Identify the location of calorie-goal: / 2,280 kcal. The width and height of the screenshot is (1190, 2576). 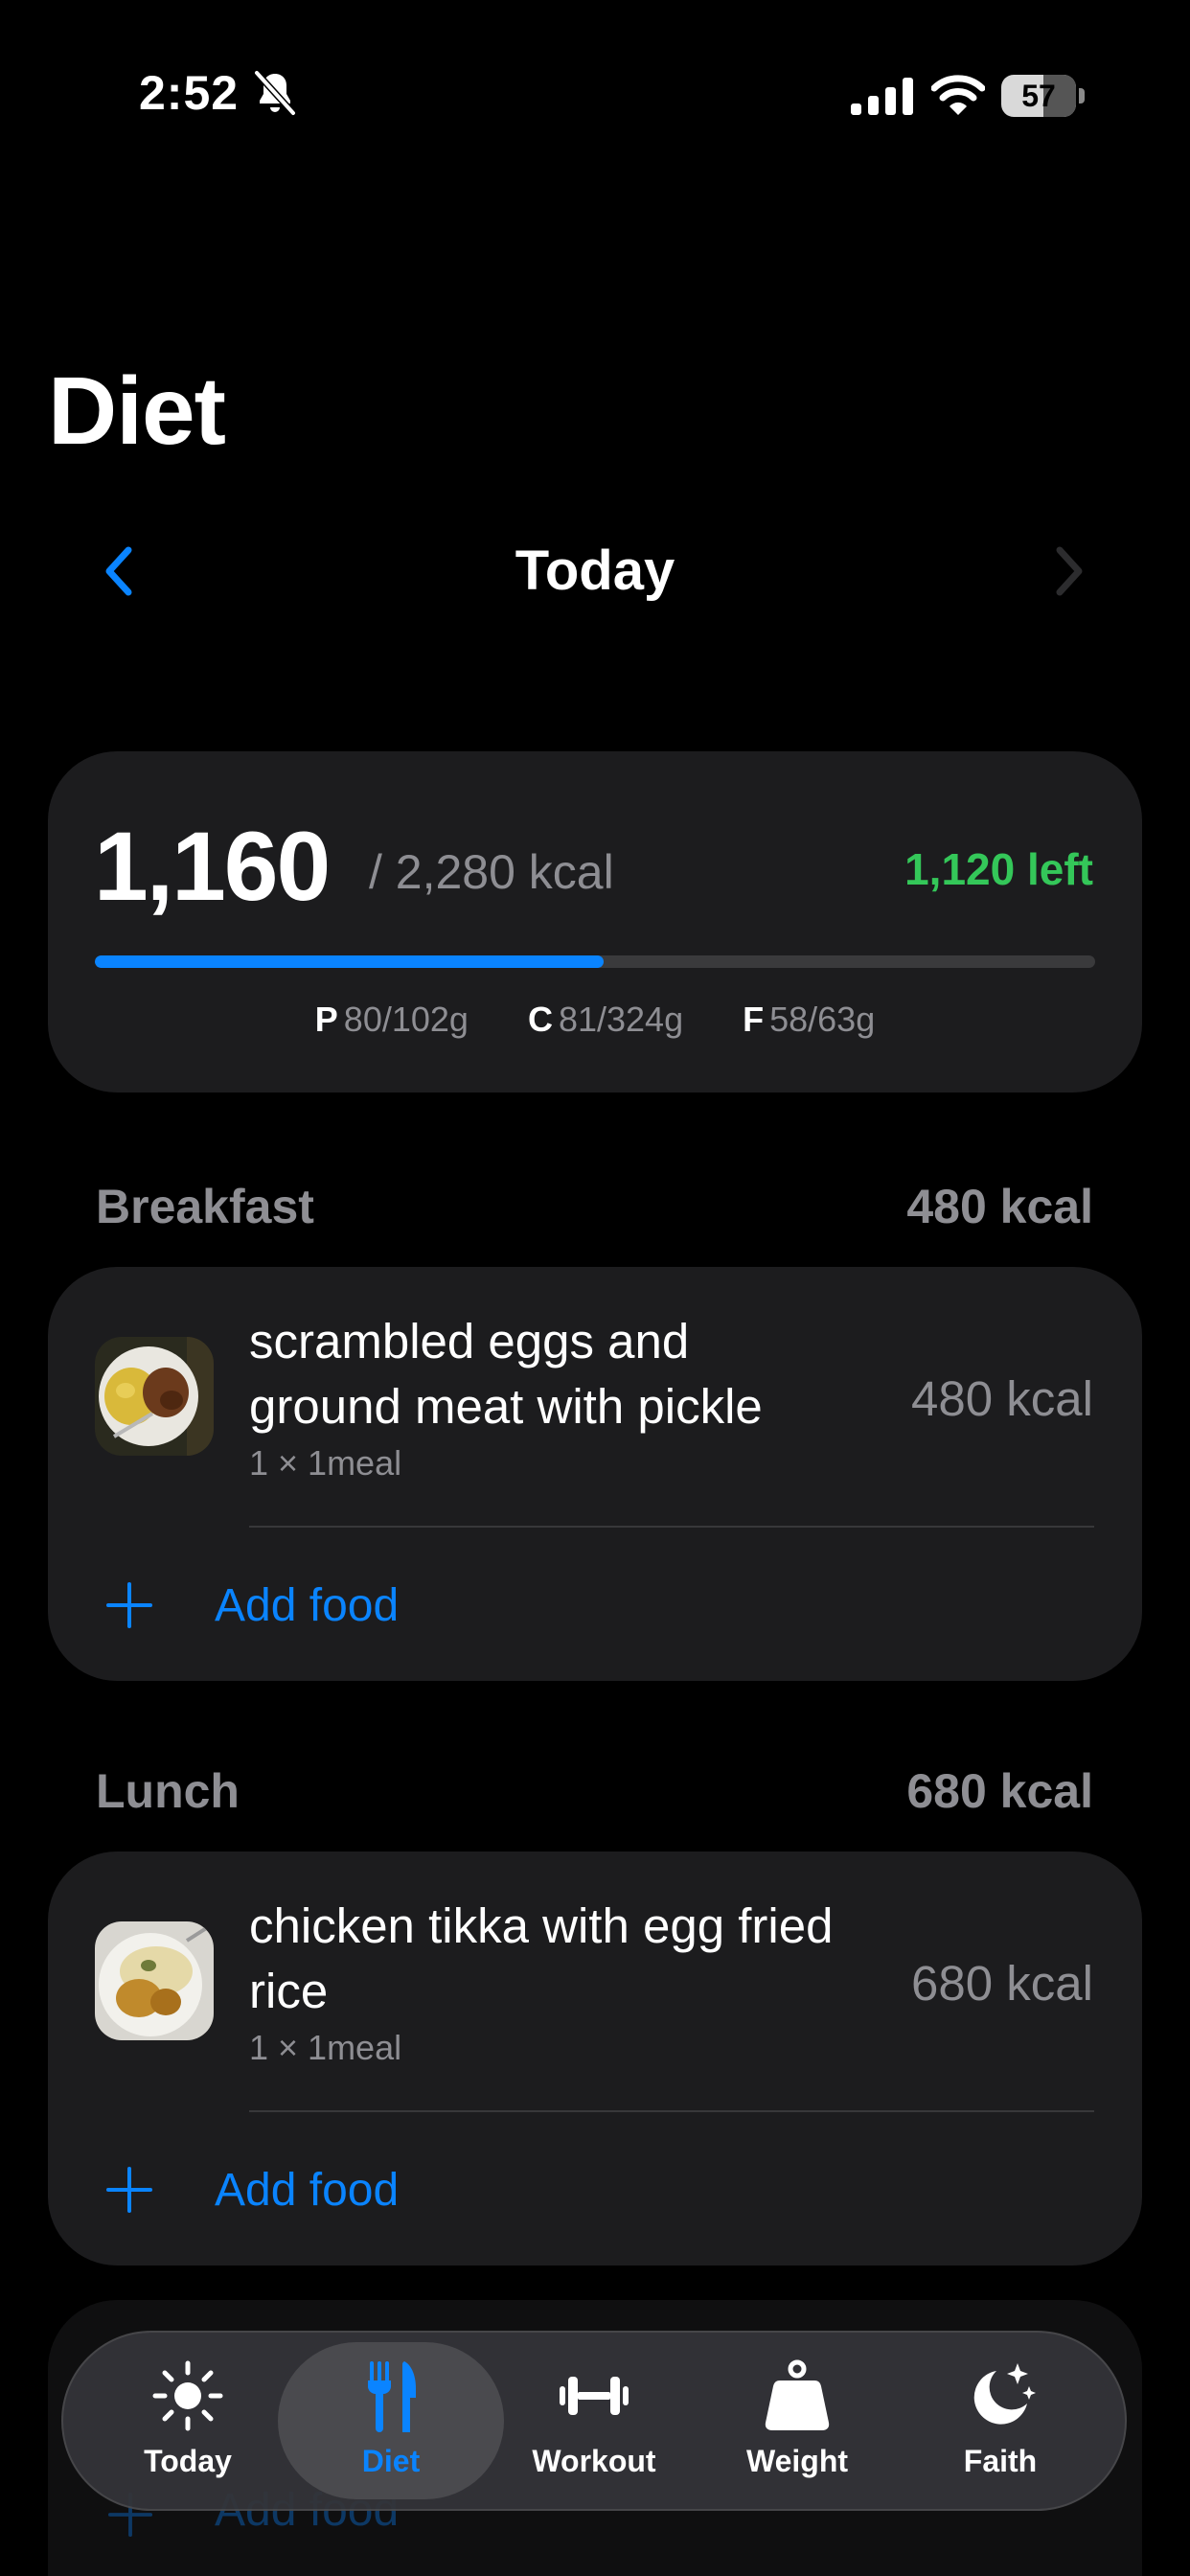
(492, 872).